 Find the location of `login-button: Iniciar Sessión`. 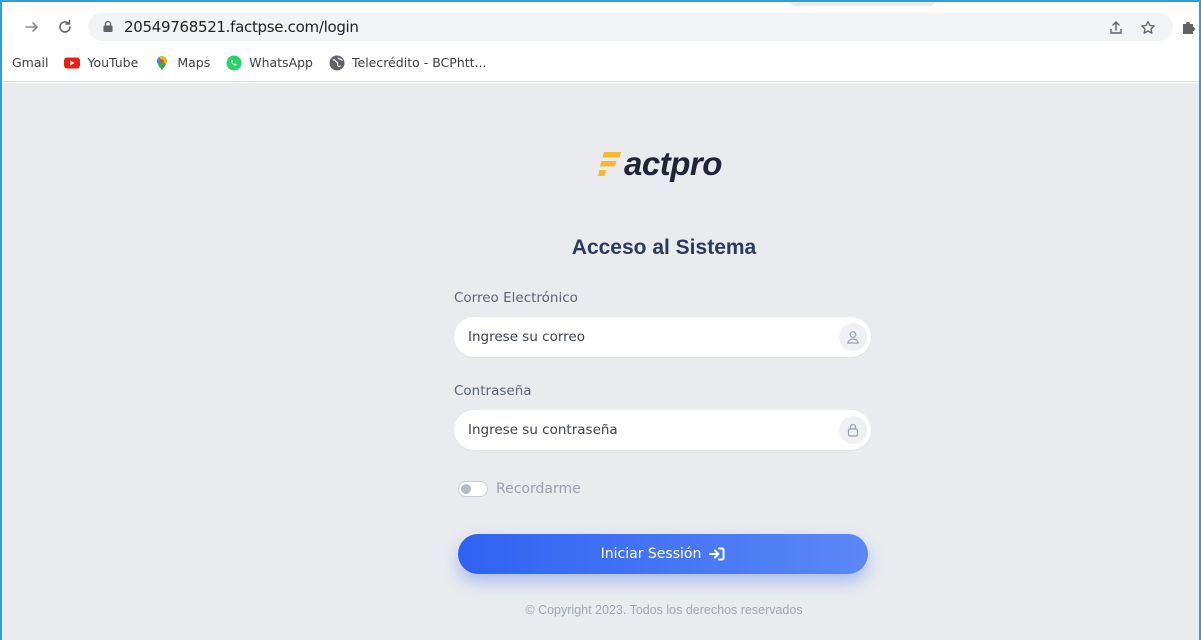

login-button: Iniciar Sessión is located at coordinates (663, 554).